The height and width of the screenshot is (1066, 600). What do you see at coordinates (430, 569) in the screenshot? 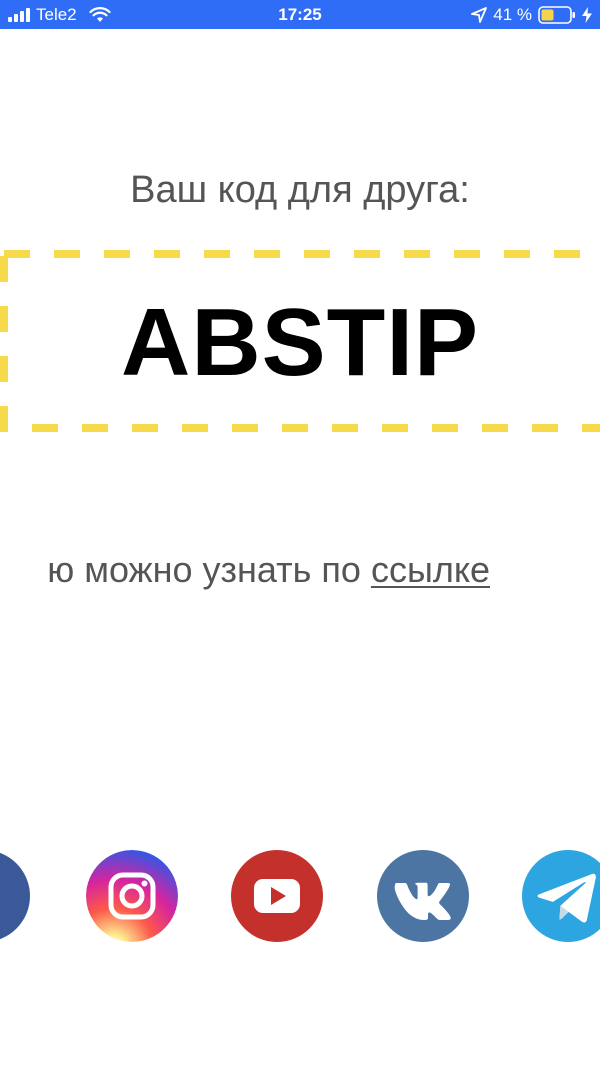
I see `info-link: ссылке` at bounding box center [430, 569].